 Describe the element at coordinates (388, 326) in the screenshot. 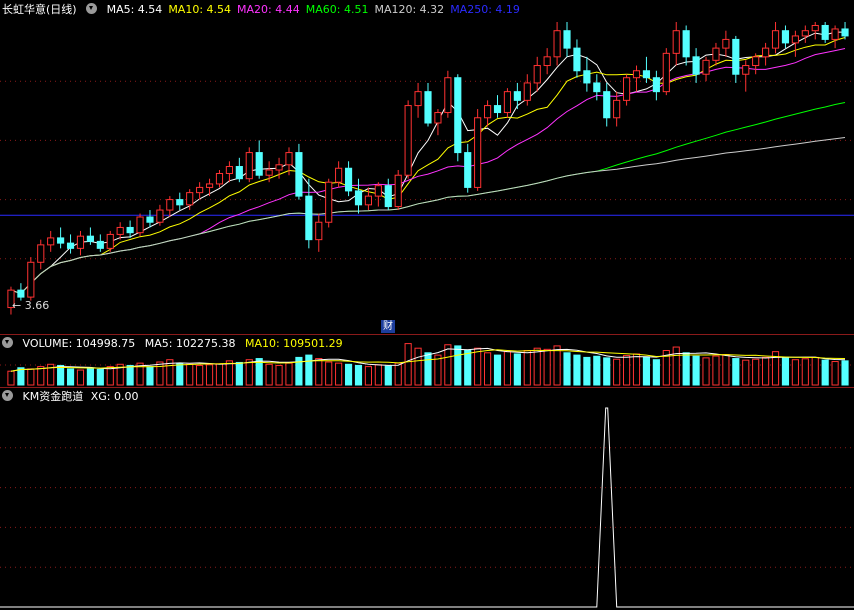

I see `finance-badge: 财` at that location.